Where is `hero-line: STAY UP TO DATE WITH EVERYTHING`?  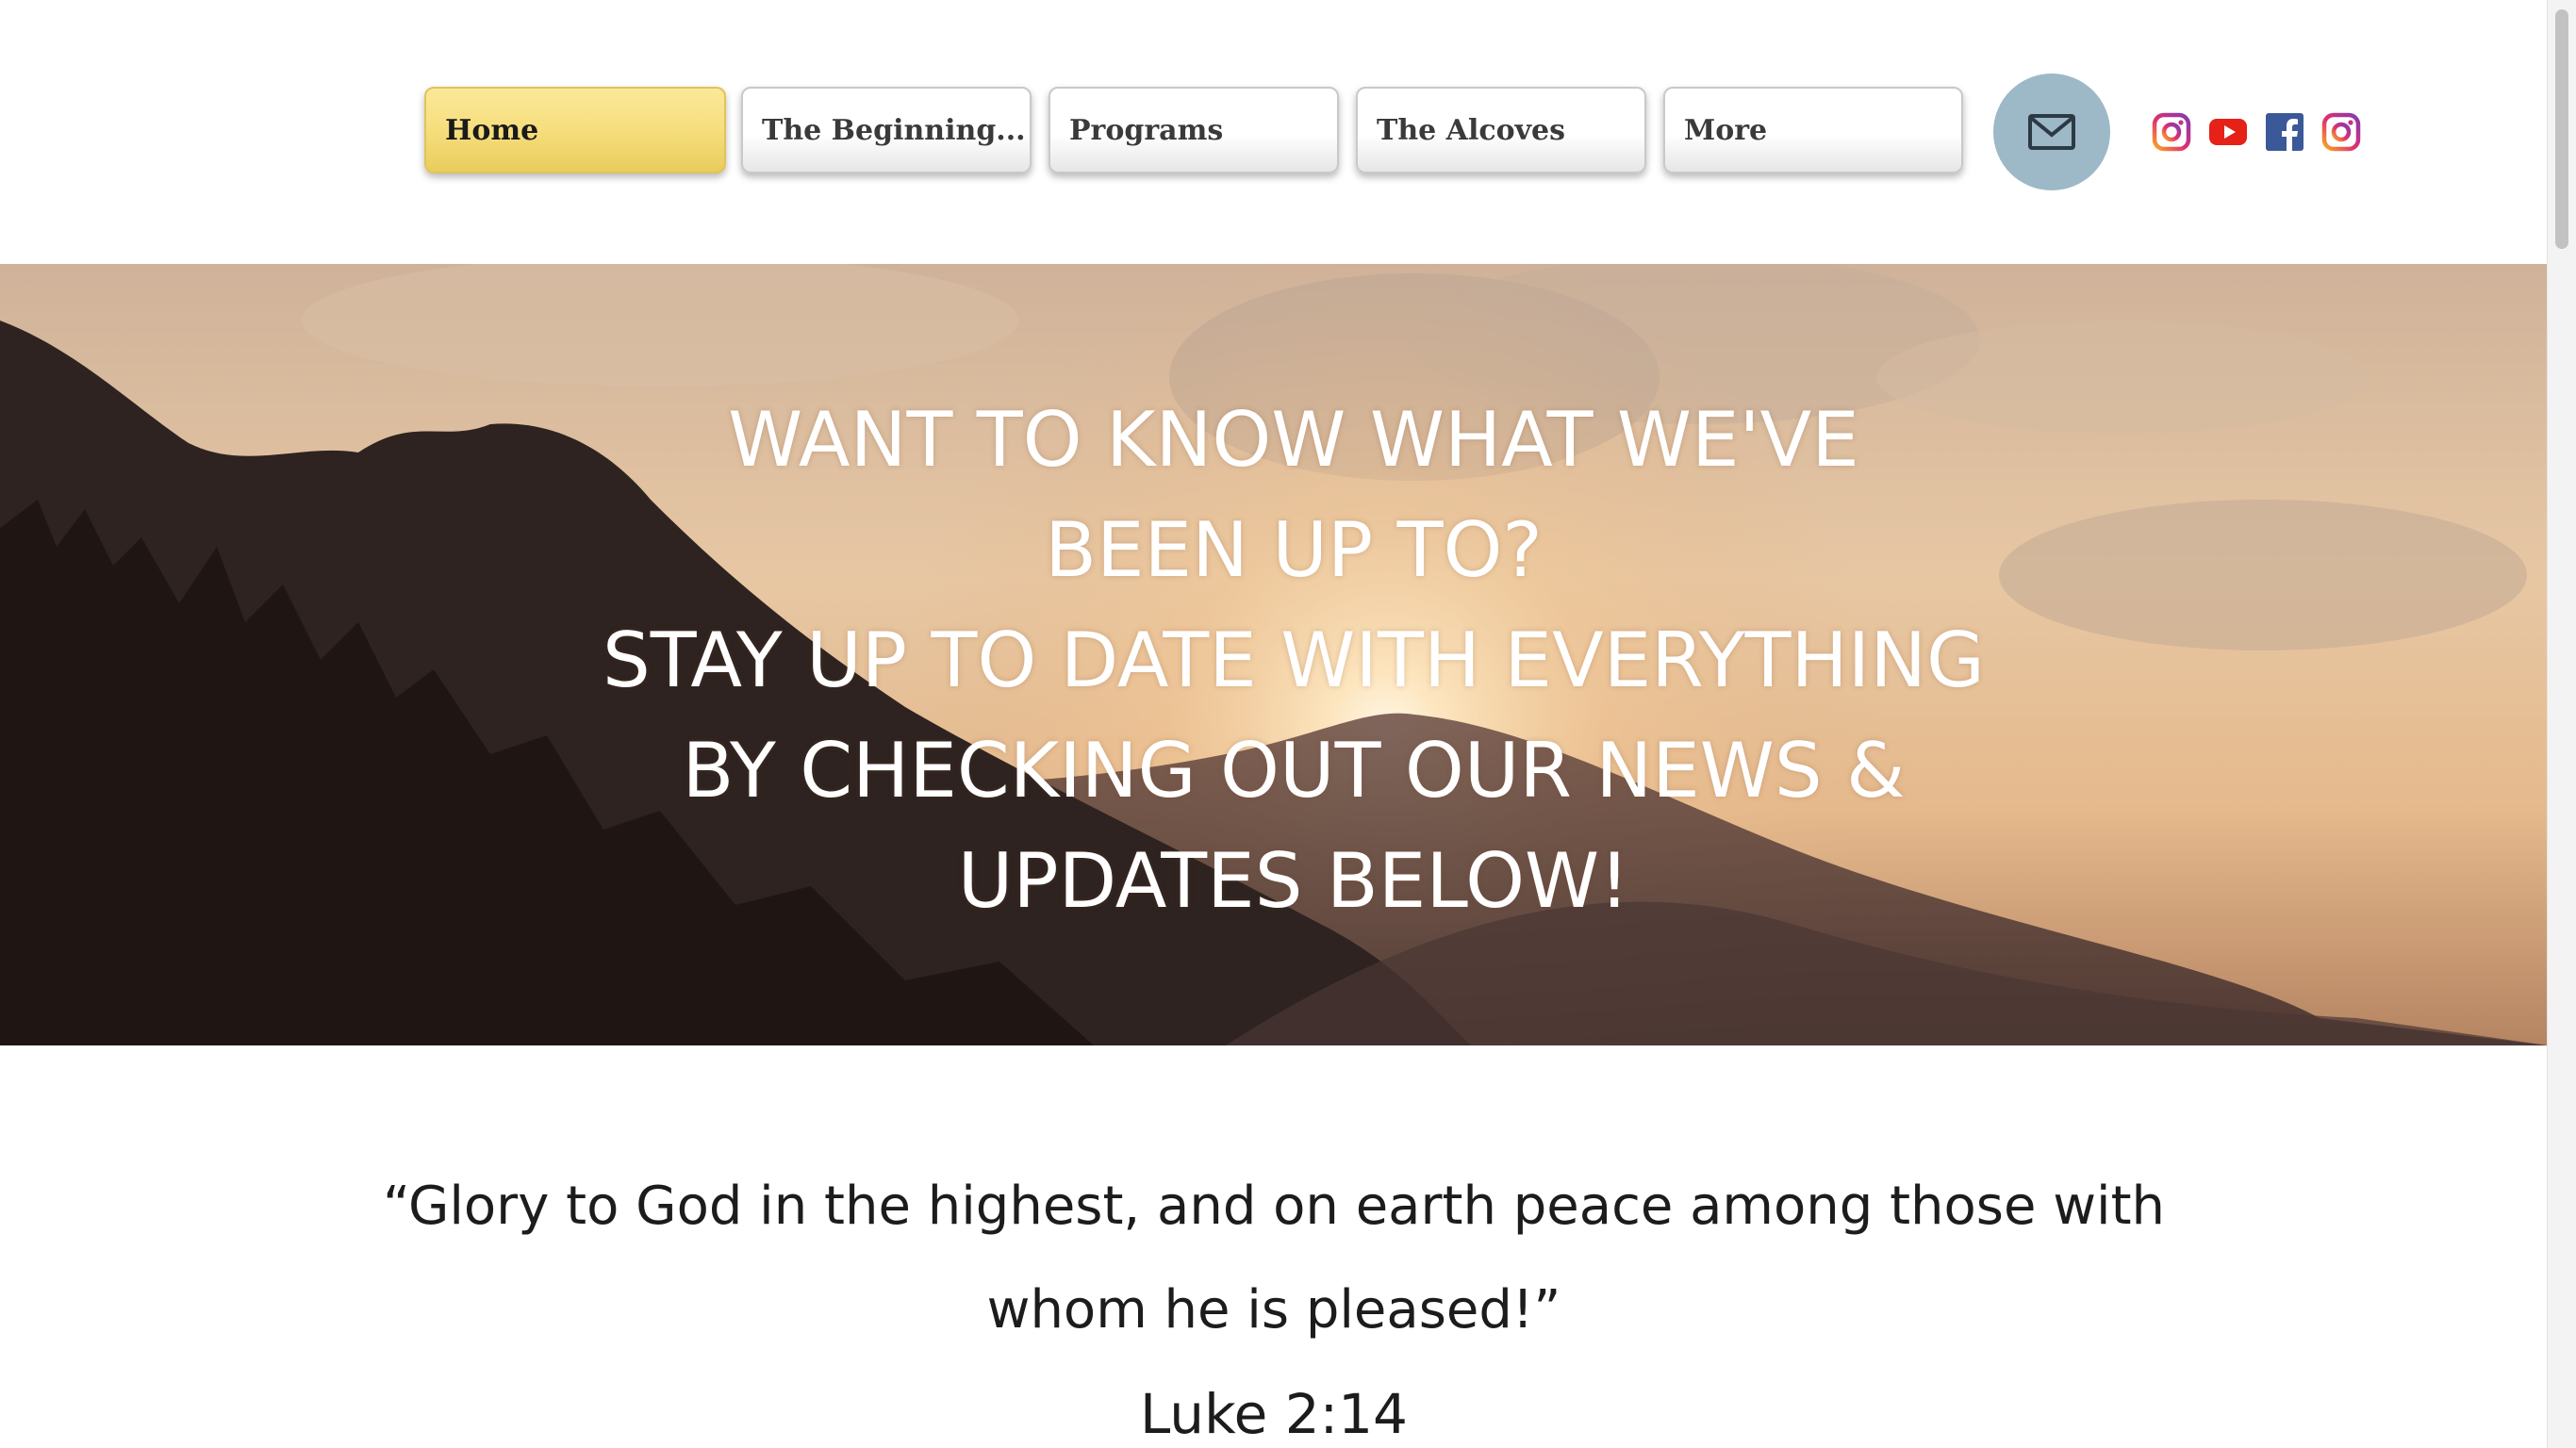 hero-line: STAY UP TO DATE WITH EVERYTHING is located at coordinates (1294, 660).